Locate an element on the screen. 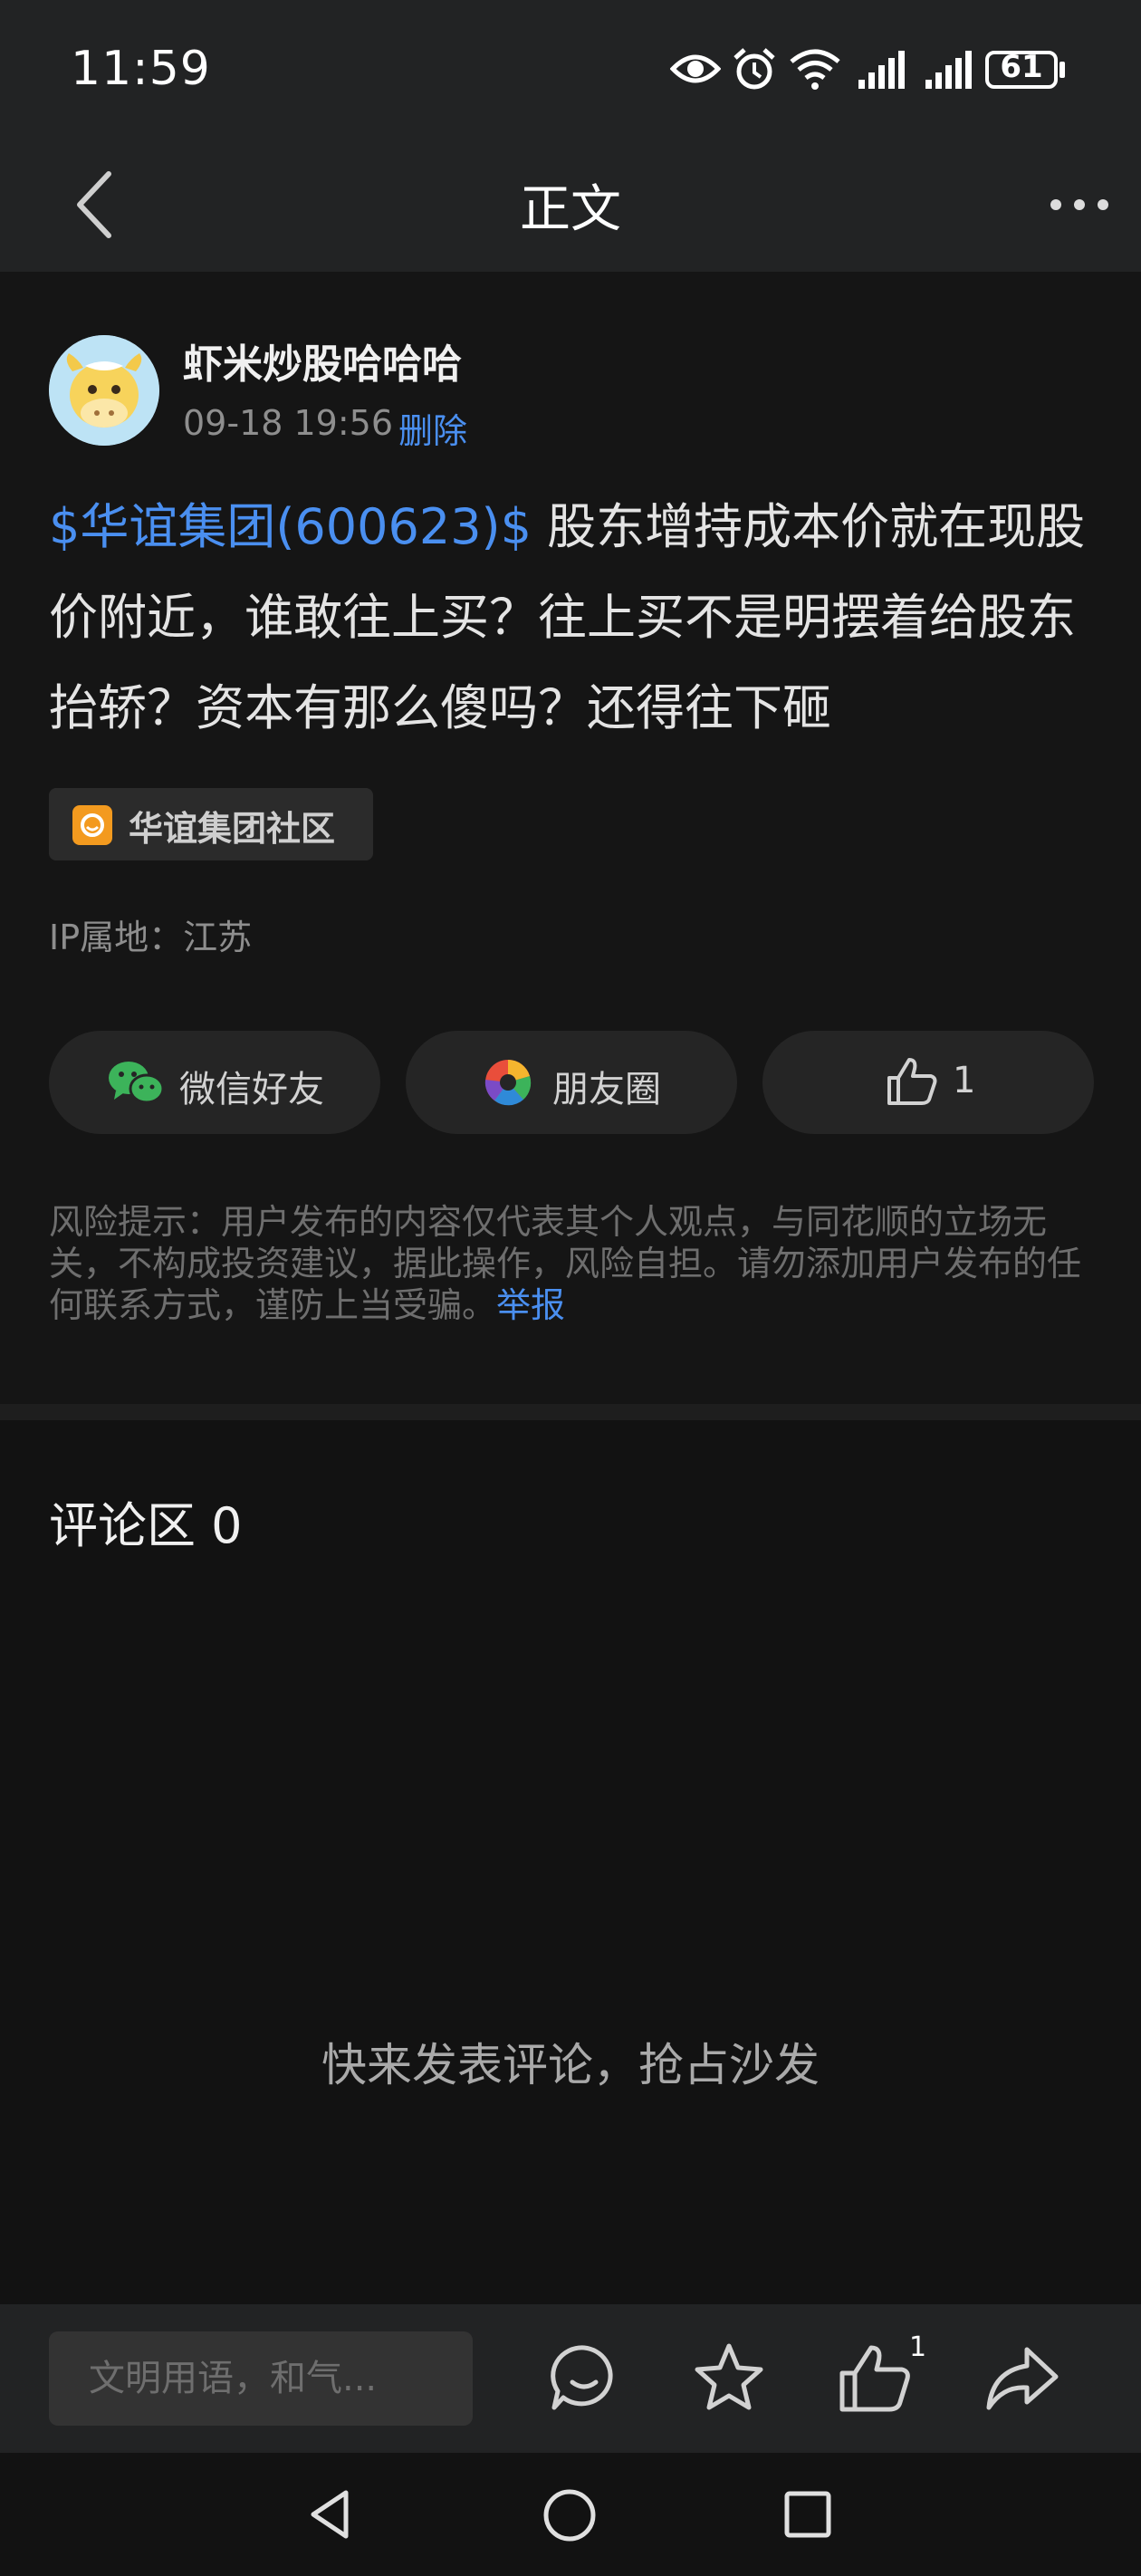 This screenshot has width=1141, height=2576. community-chip: 华谊集团社区 is located at coordinates (211, 824).